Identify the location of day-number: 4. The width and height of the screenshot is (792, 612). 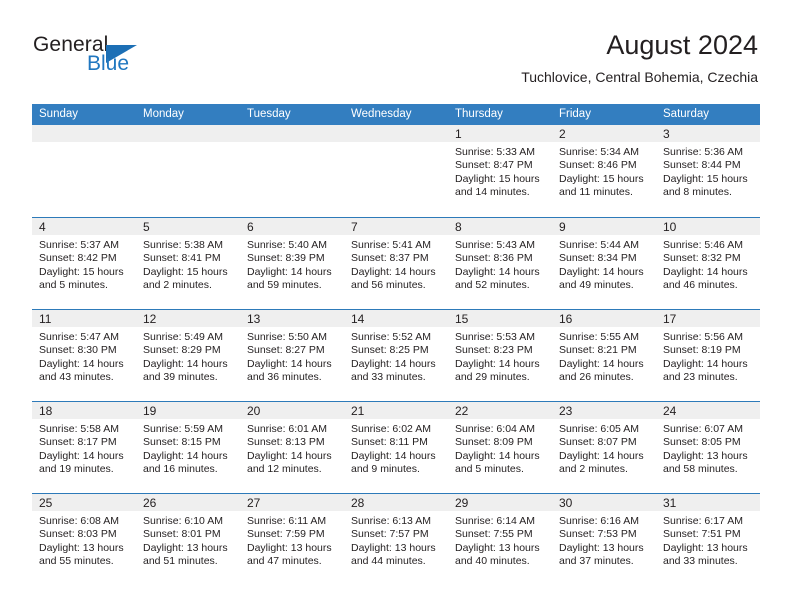
(42, 227).